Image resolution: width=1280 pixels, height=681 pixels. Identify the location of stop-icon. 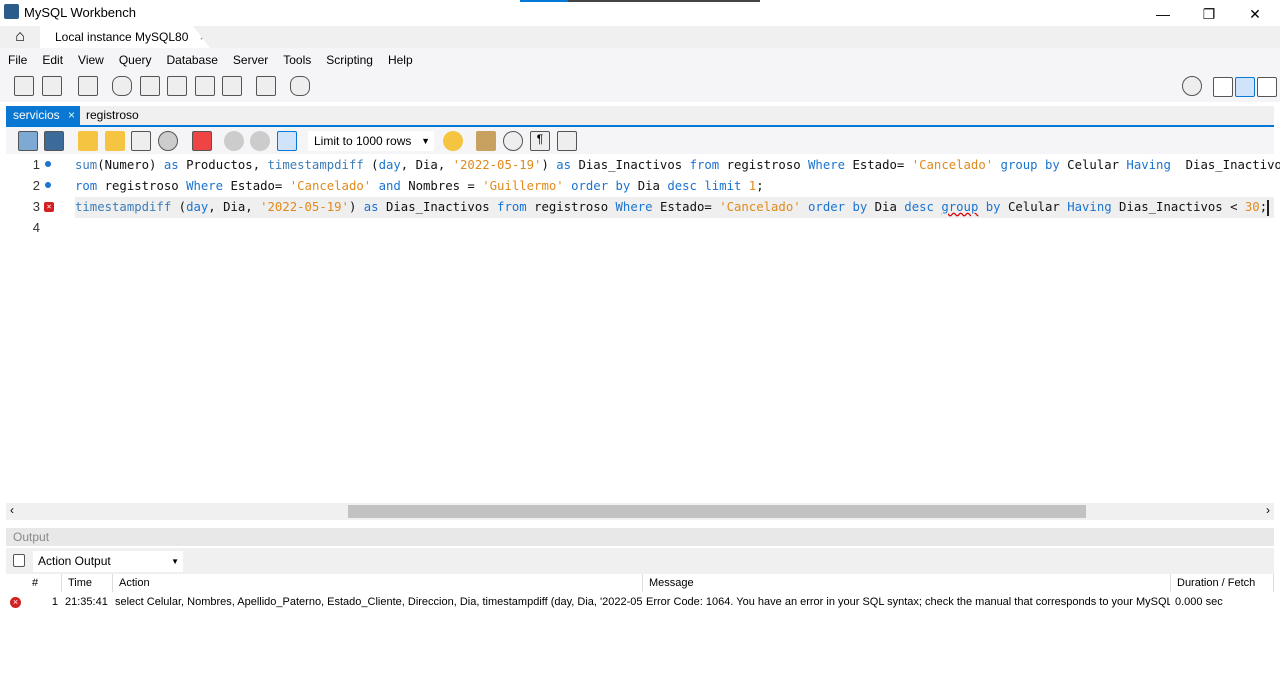
(168, 141).